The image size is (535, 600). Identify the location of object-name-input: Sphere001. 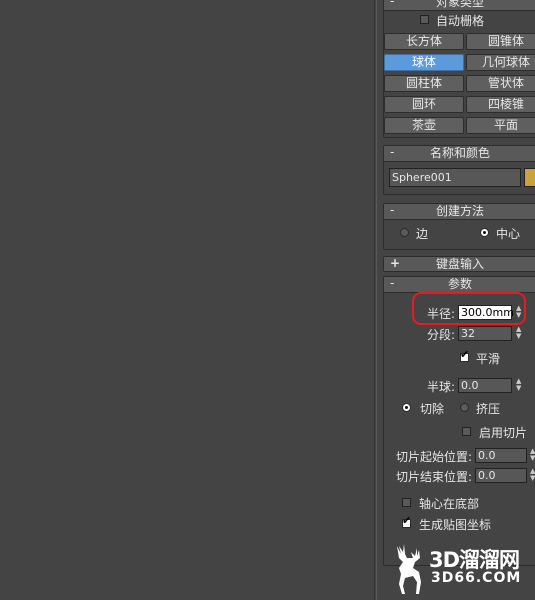
(455, 177).